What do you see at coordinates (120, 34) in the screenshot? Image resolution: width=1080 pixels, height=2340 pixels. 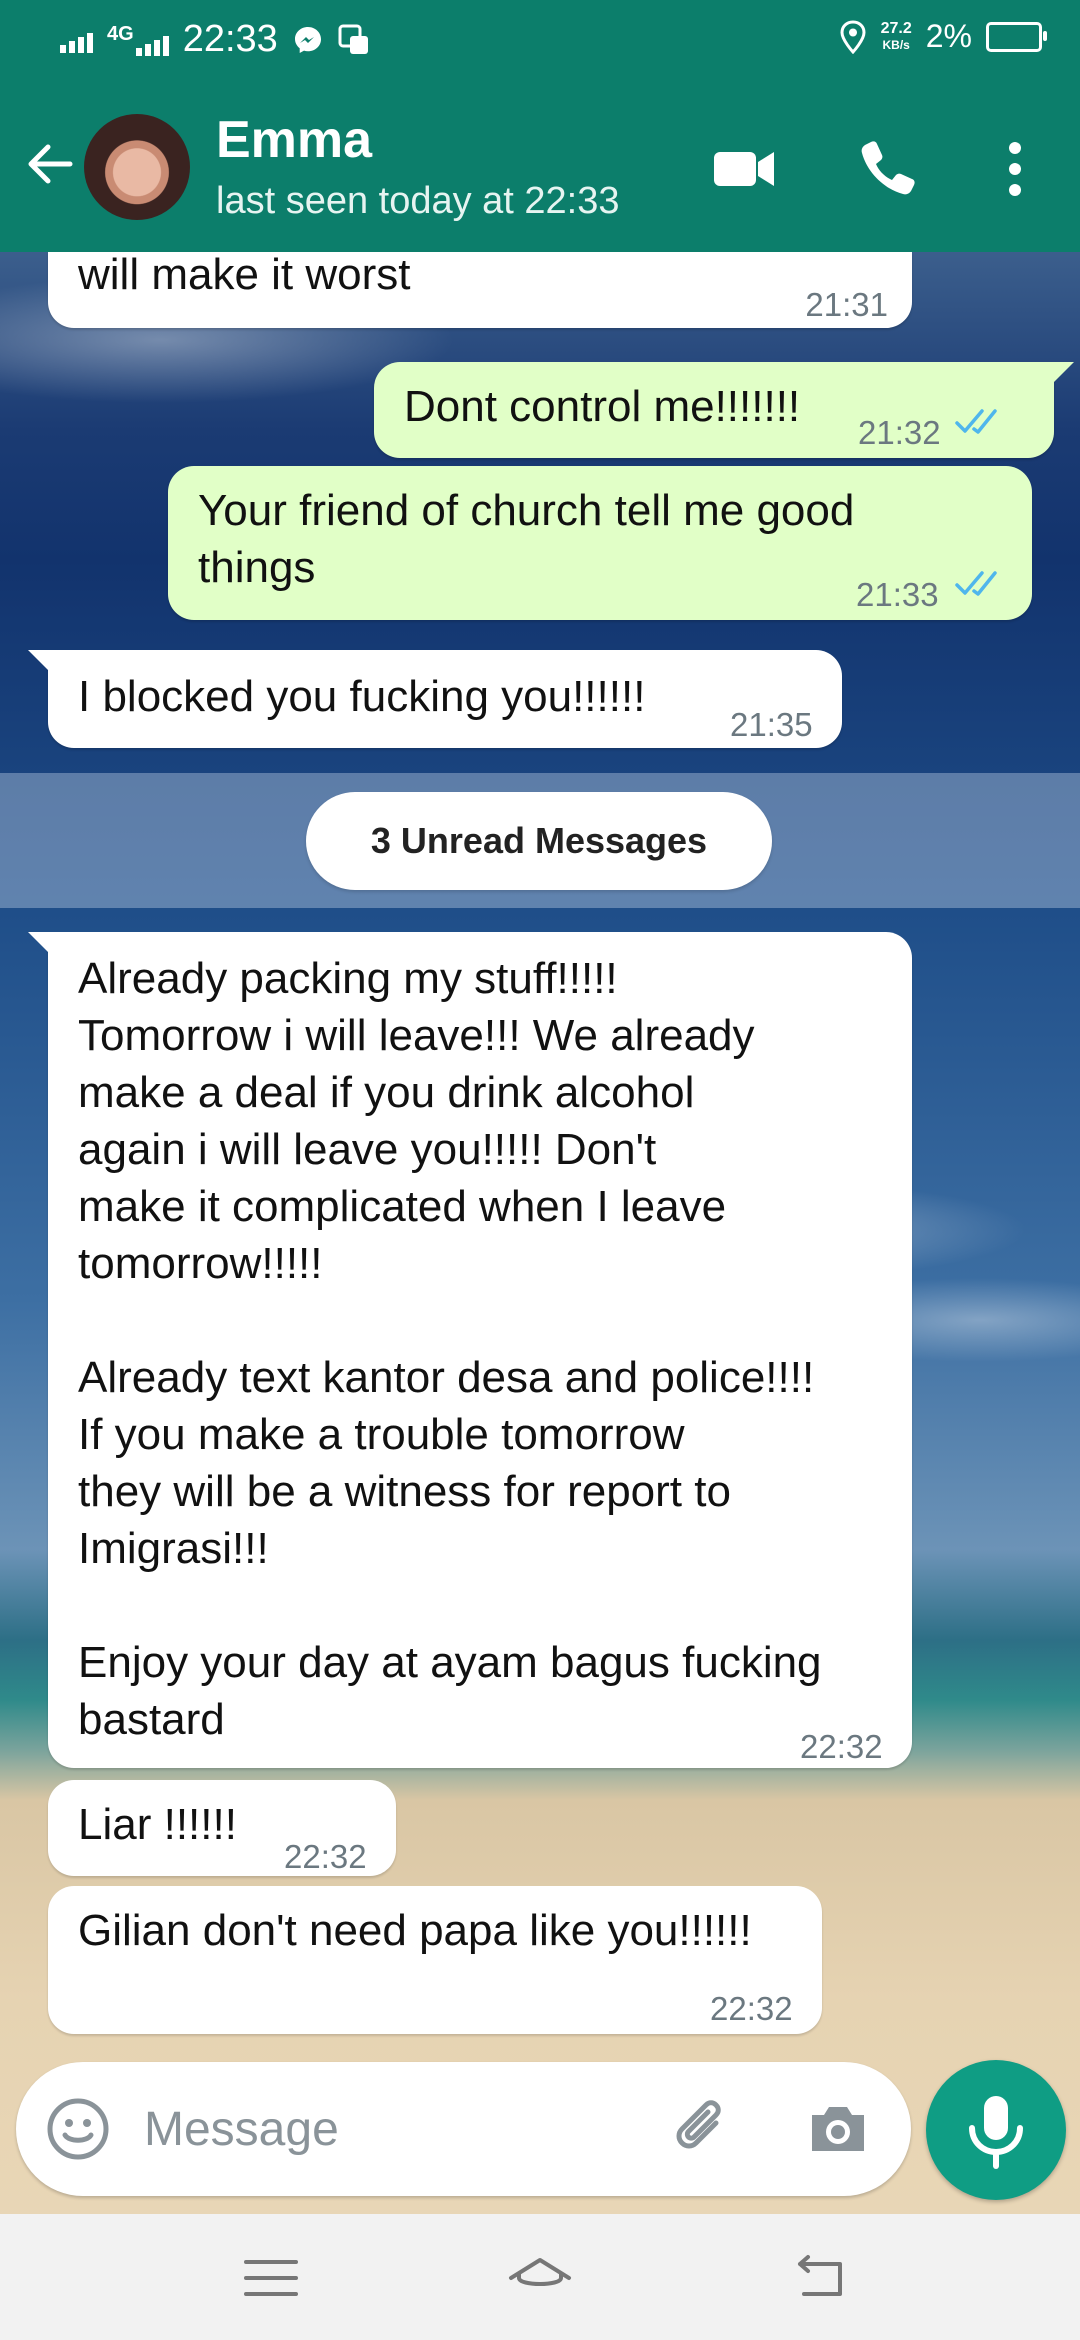 I see `network-type: 4G` at bounding box center [120, 34].